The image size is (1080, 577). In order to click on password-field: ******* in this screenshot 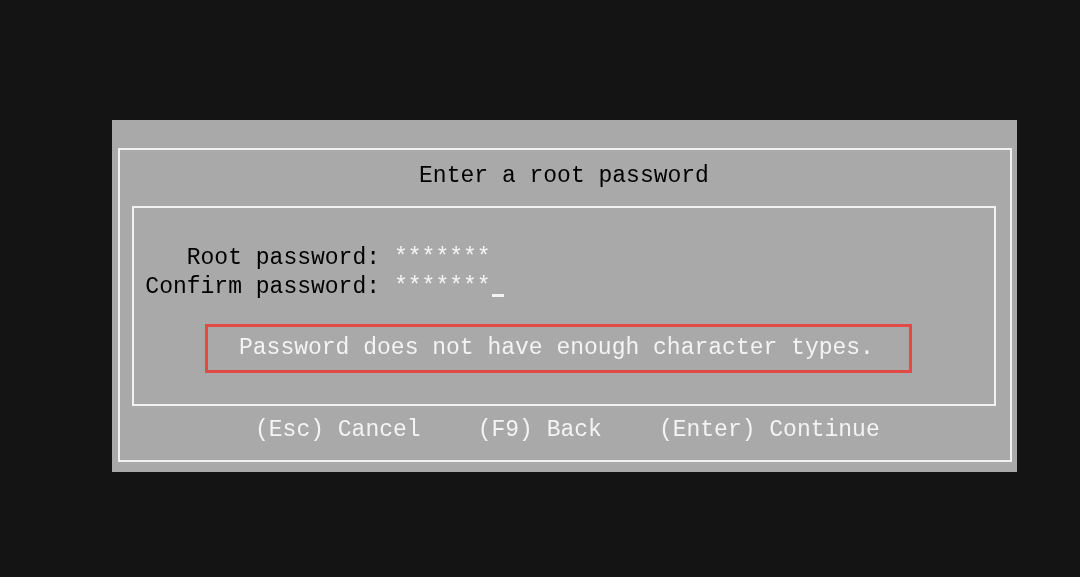, I will do `click(449, 258)`.